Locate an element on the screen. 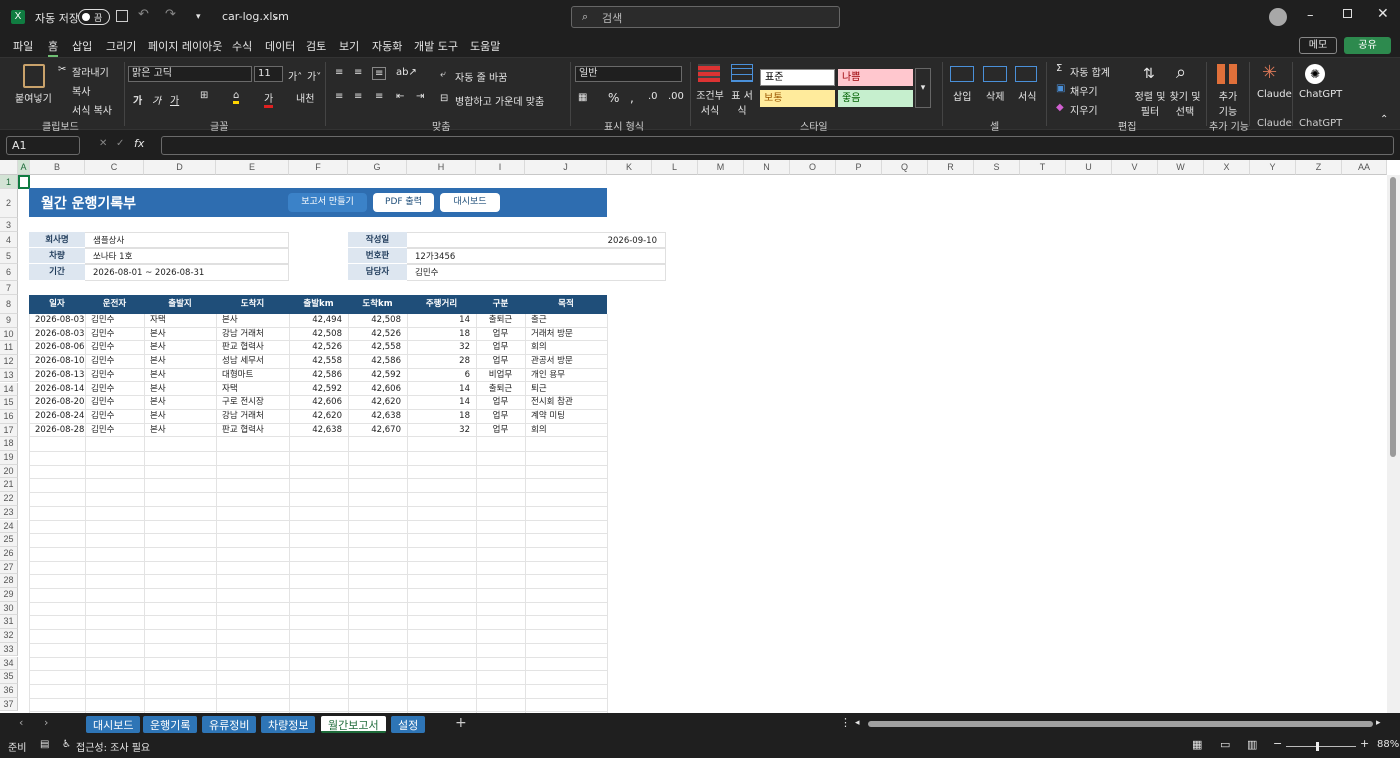 This screenshot has height=758, width=1400. comma-icon: , is located at coordinates (632, 98).